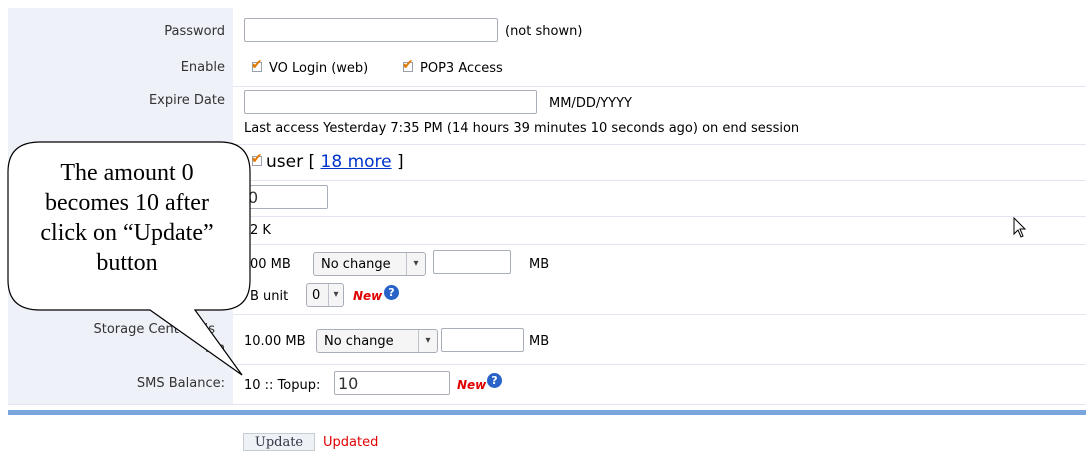  Describe the element at coordinates (547, 66) in the screenshot. I see `enable-row: Enable ✔ VO Login (web) ✔ POP3 Access` at that location.